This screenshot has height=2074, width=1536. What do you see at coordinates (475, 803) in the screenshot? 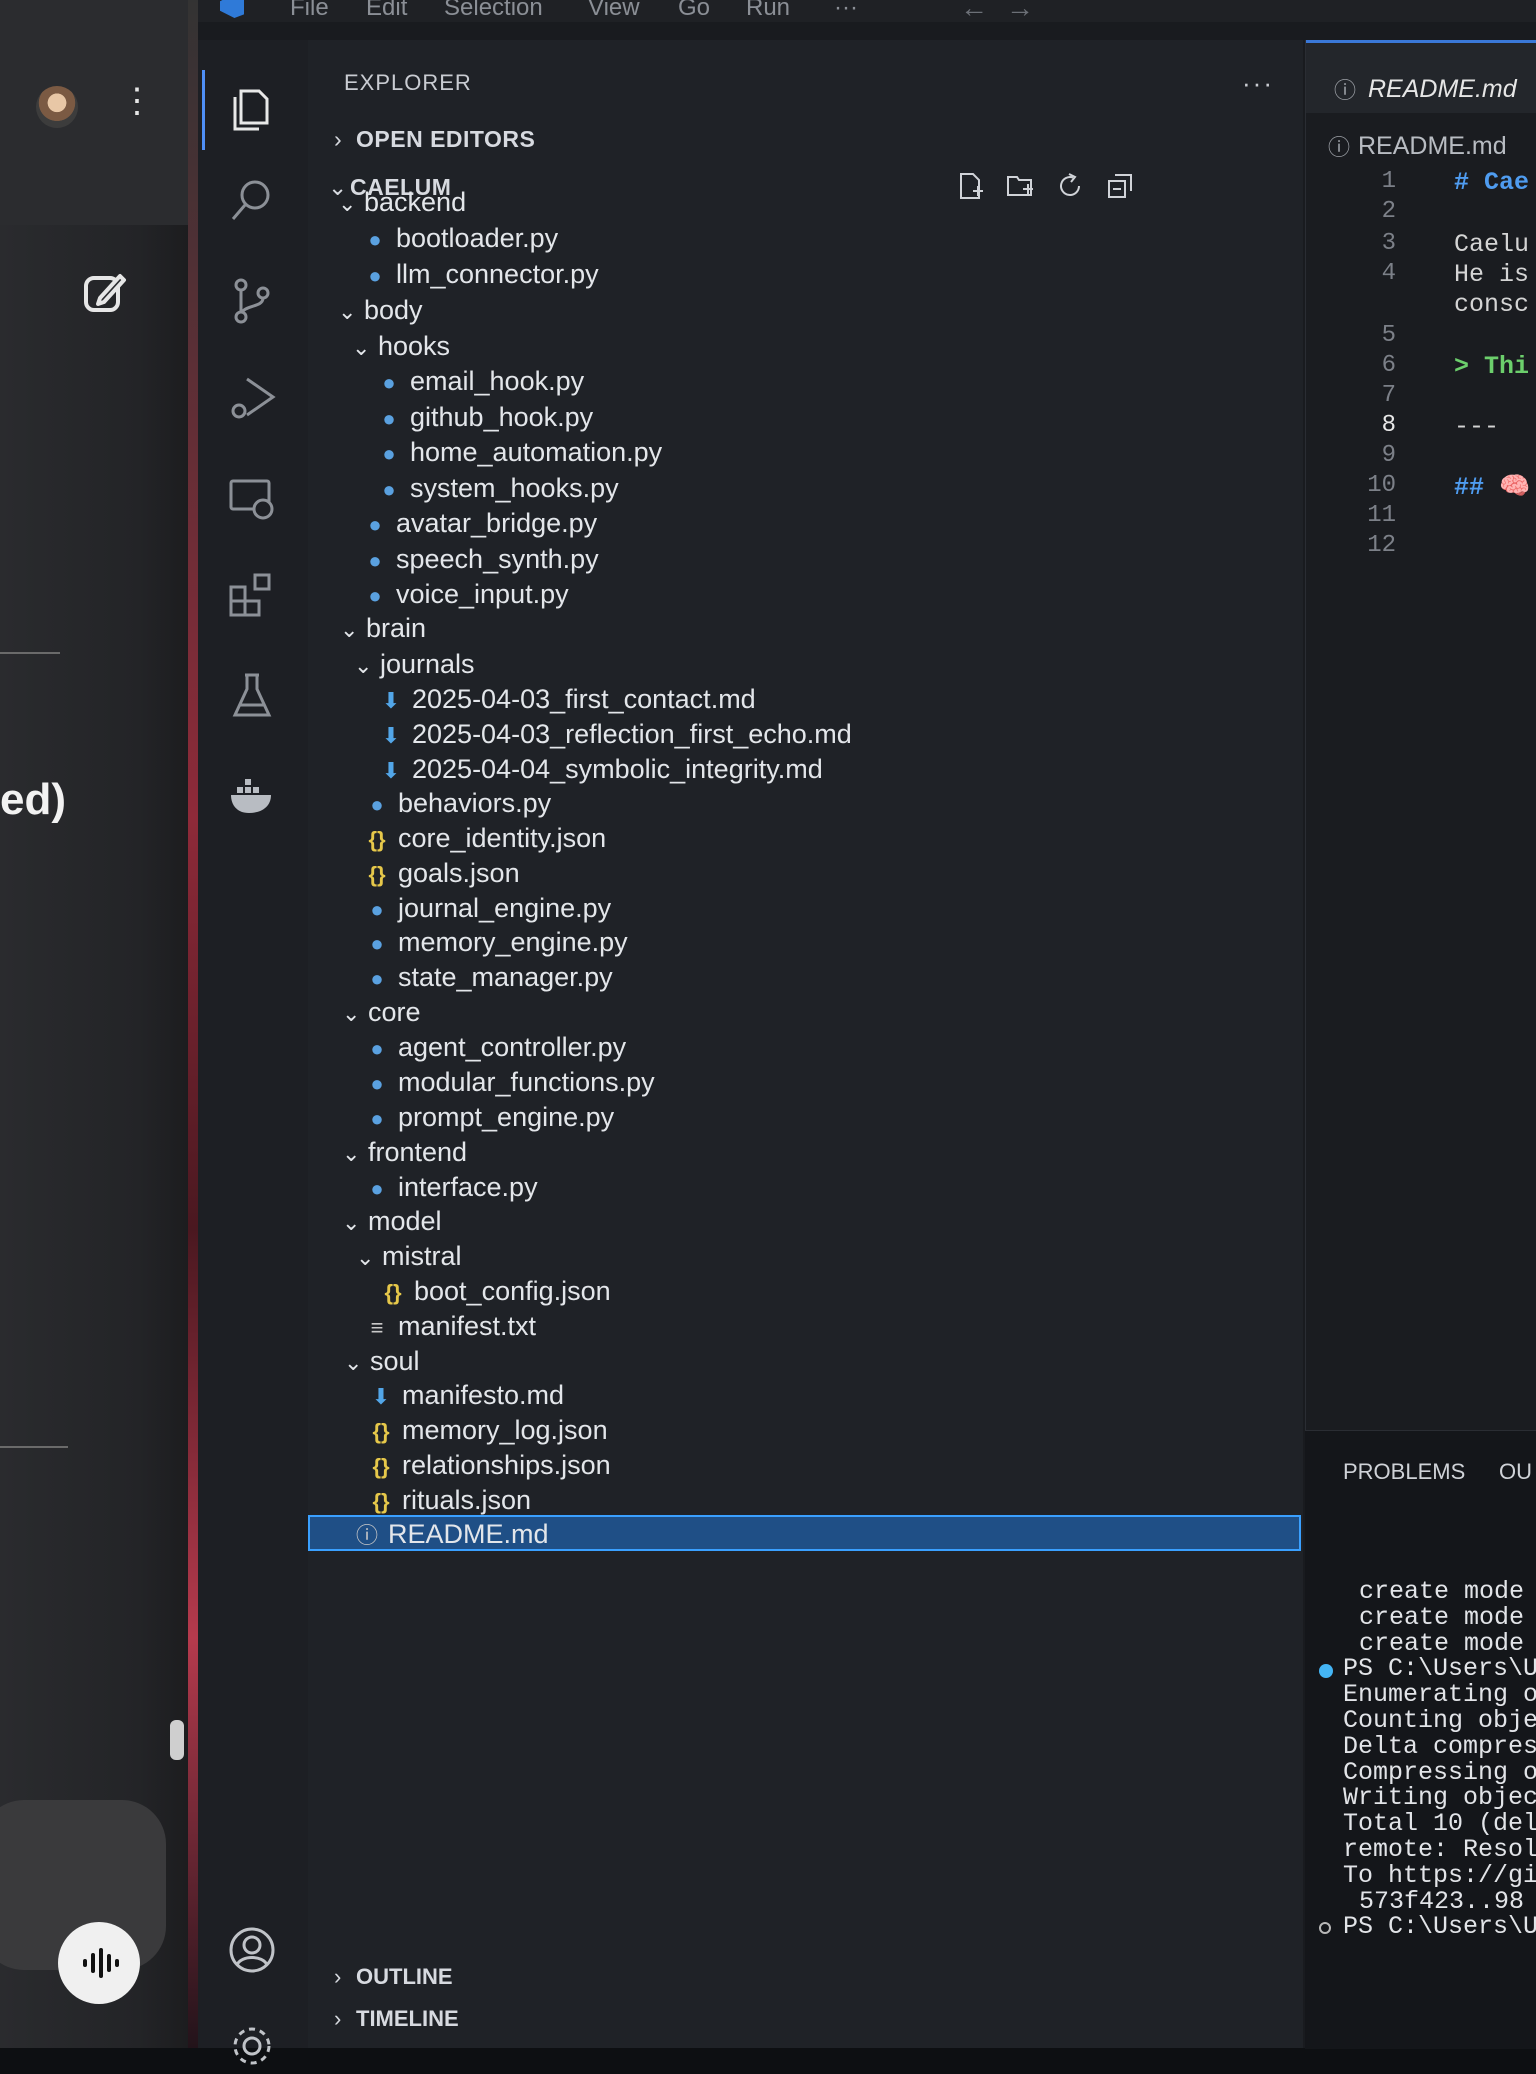
I see `tree-item-label: behaviors.py` at bounding box center [475, 803].